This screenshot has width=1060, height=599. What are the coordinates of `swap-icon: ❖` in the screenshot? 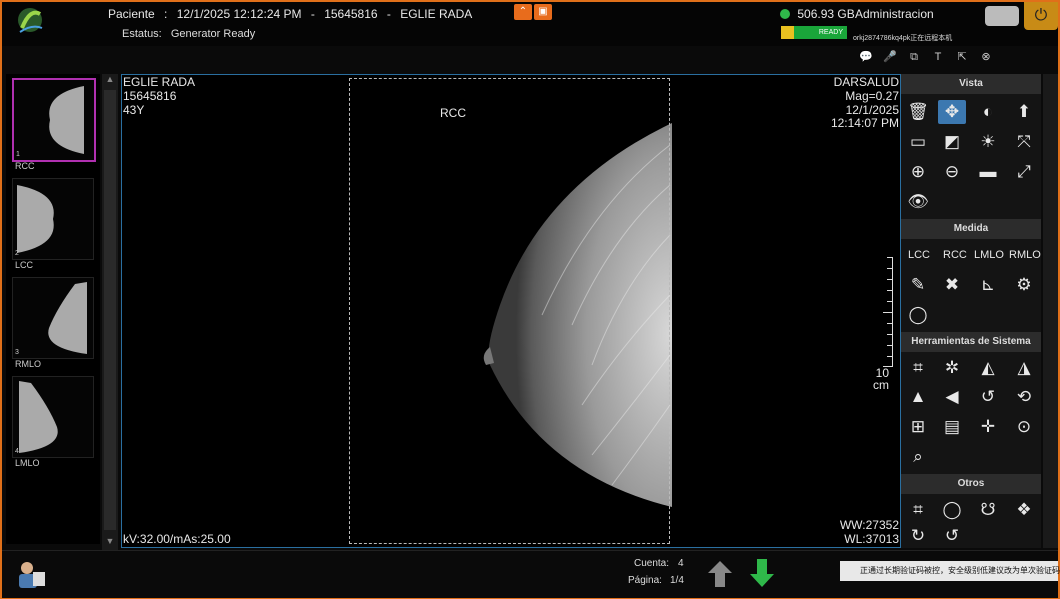 It's located at (1024, 510).